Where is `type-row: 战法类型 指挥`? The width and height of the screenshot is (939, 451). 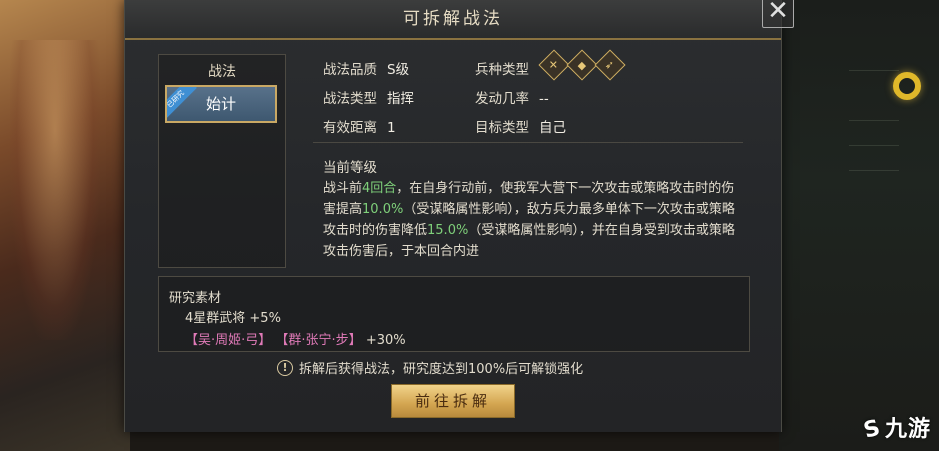
type-row: 战法类型 指挥 is located at coordinates (368, 97).